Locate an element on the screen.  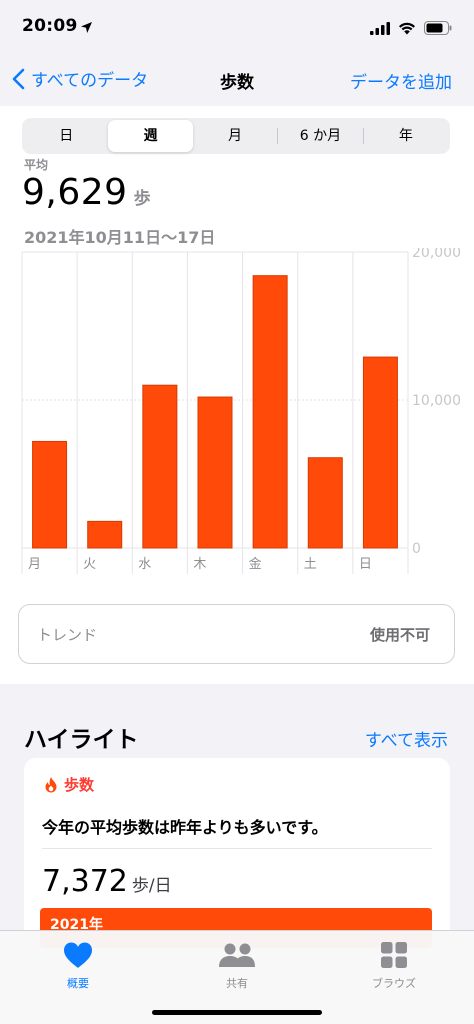
x-tick-label: 水 is located at coordinates (144, 564).